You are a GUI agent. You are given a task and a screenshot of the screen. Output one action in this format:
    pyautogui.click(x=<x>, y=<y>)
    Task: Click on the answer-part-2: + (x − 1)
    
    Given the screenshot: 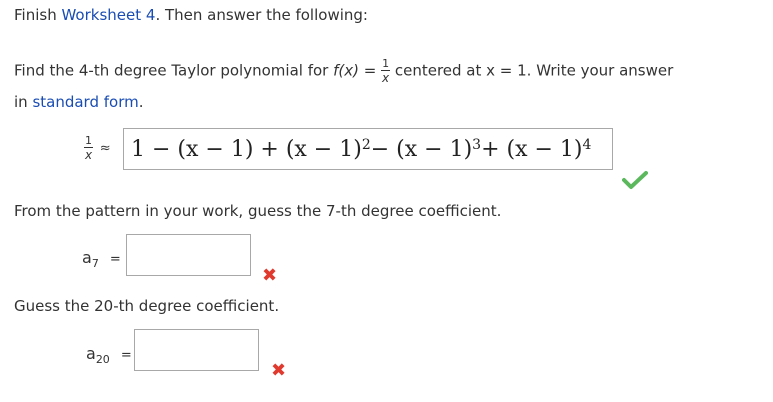 What is the action you would take?
    pyautogui.click(x=532, y=149)
    